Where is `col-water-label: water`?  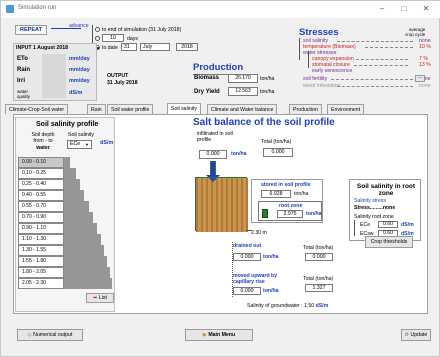
col-water-label: water is located at coordinates (43, 148).